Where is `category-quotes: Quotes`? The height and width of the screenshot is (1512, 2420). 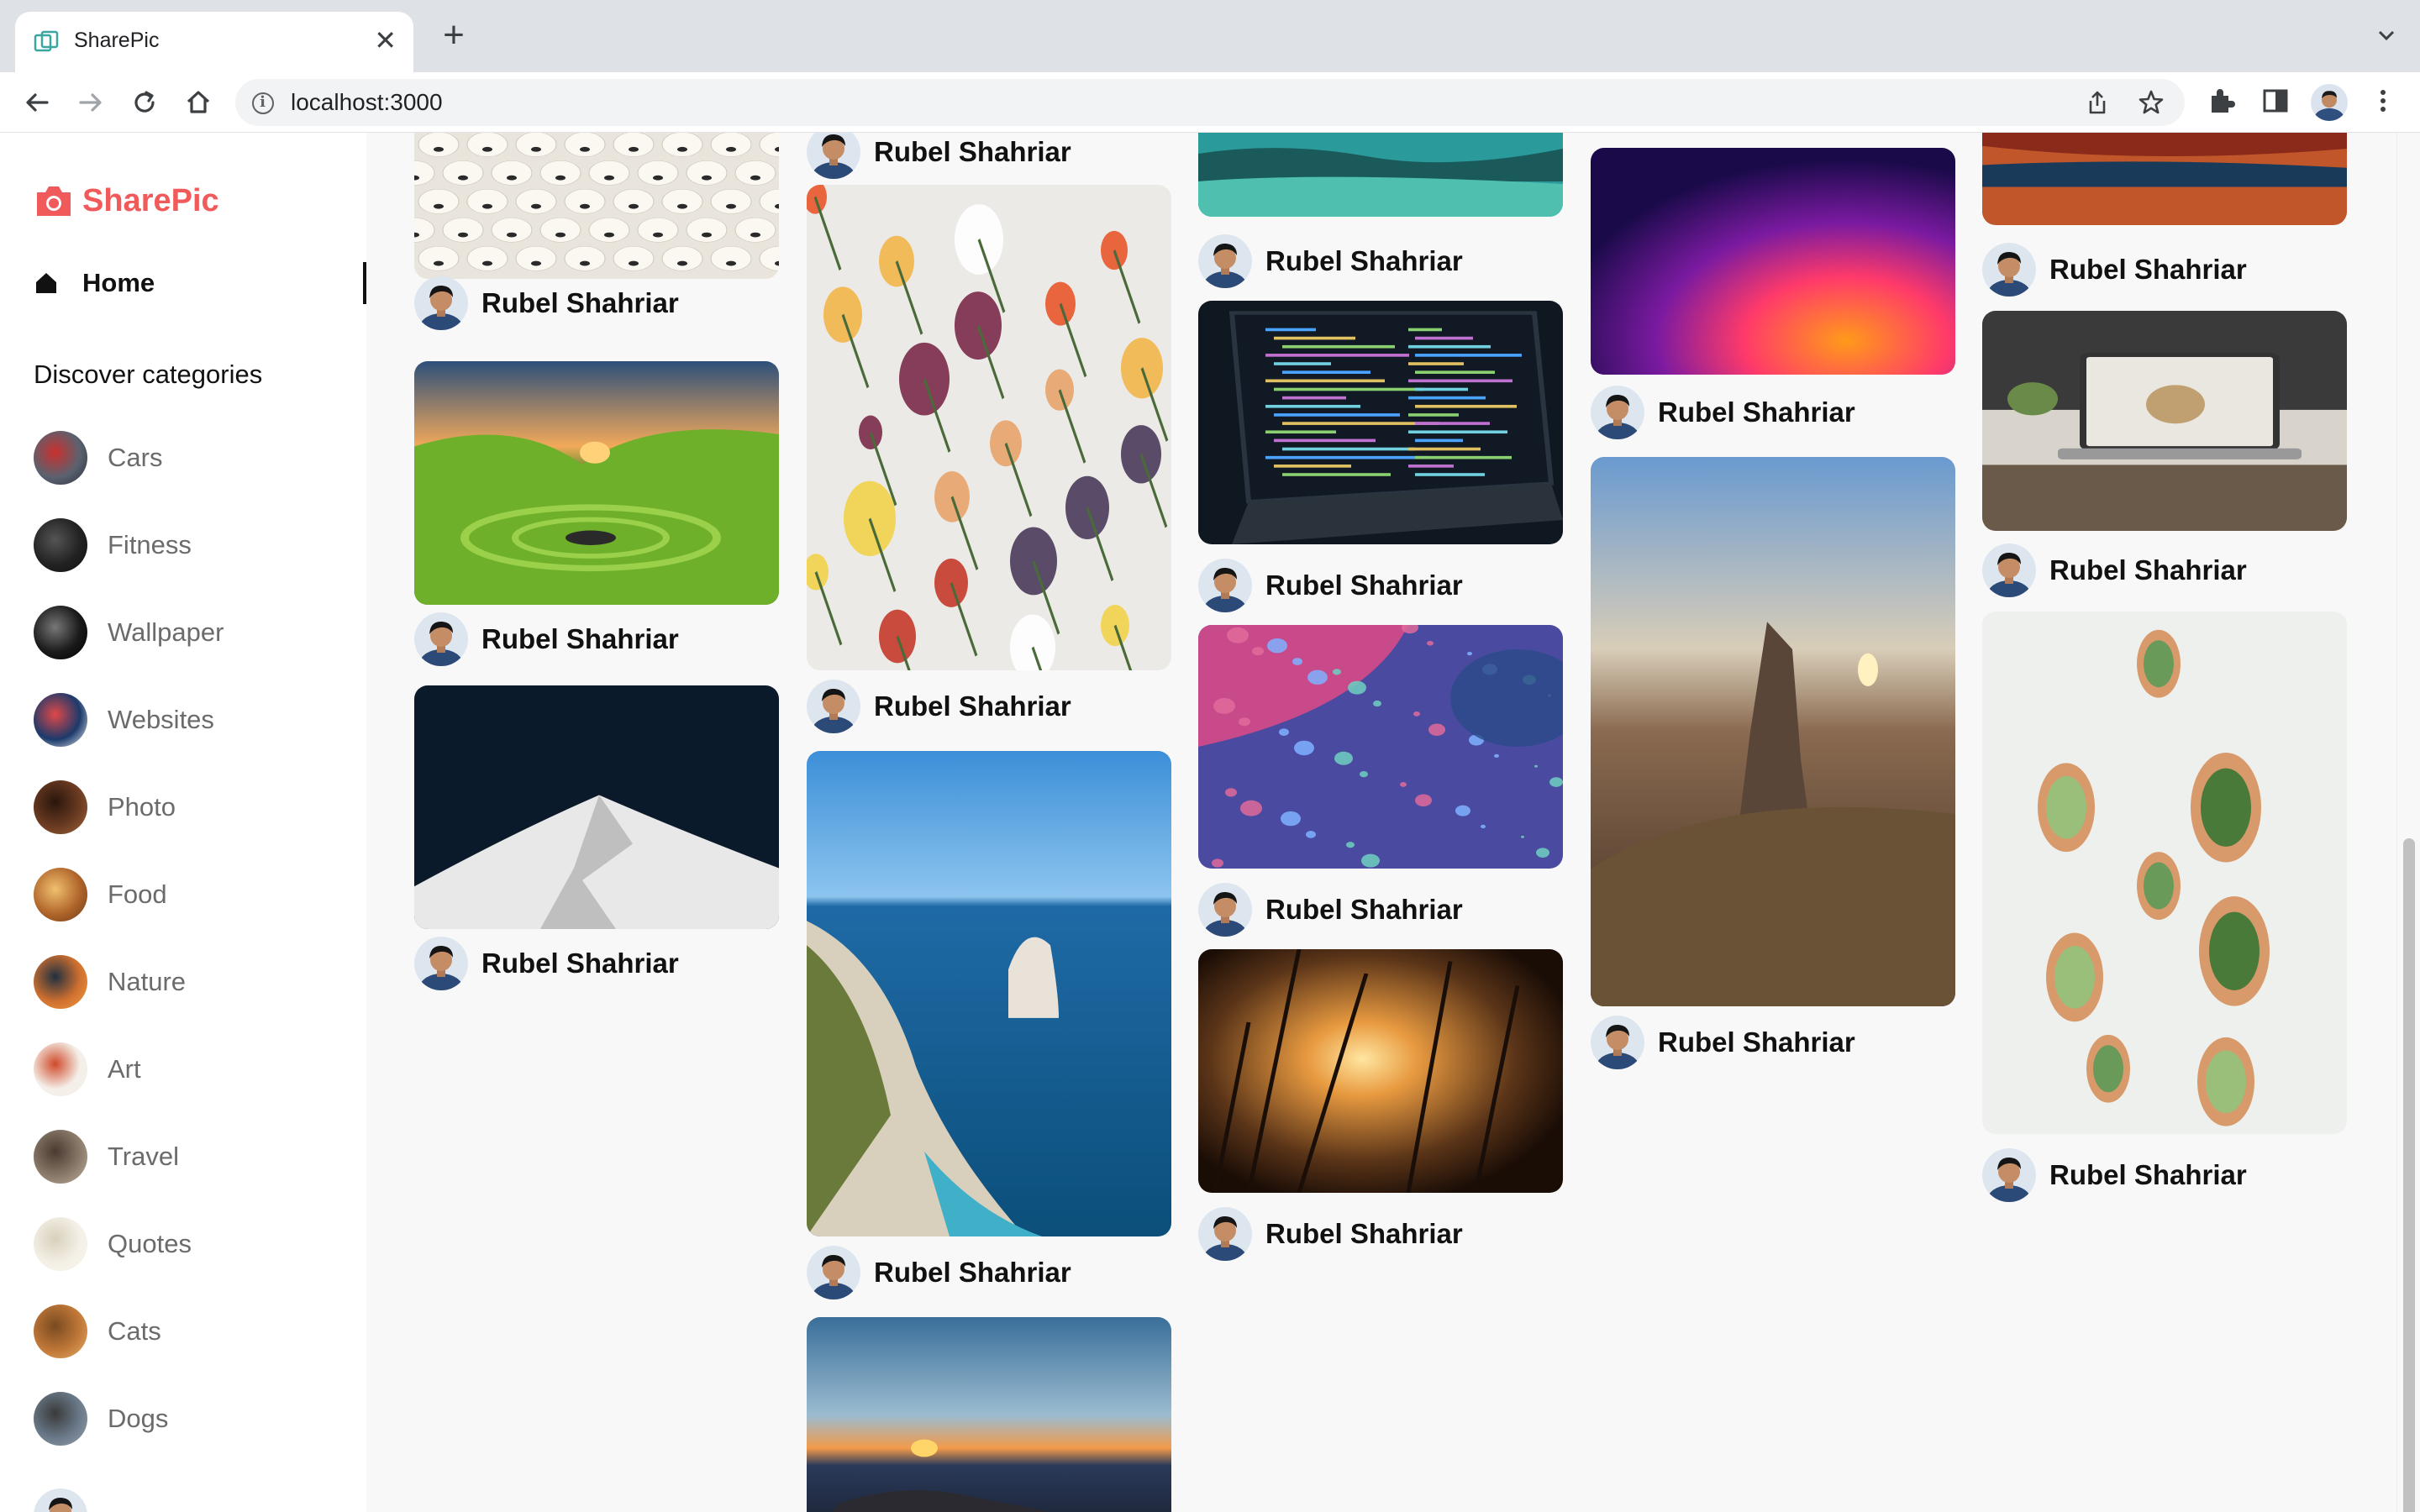 category-quotes: Quotes is located at coordinates (113, 1244).